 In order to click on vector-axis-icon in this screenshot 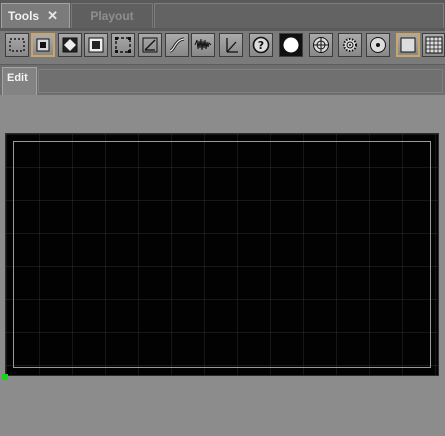, I will do `click(232, 45)`.